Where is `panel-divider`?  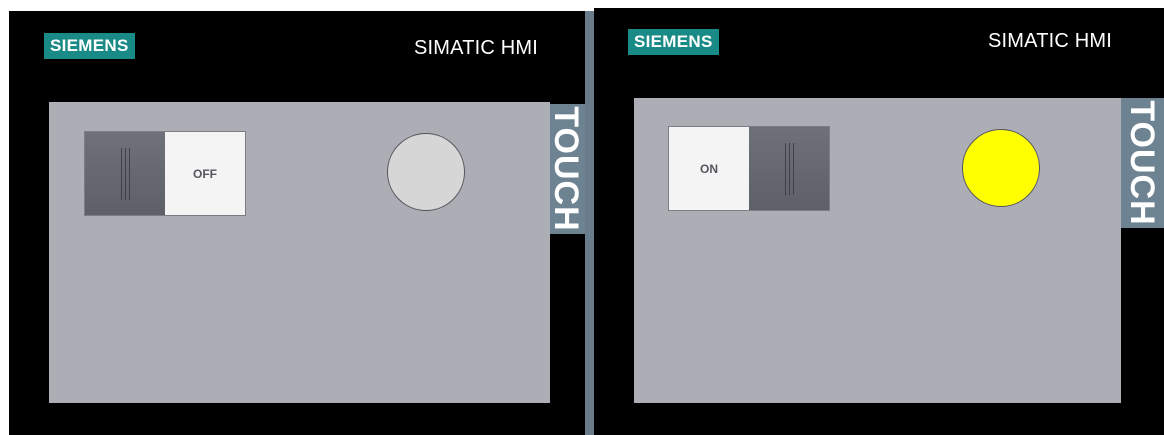
panel-divider is located at coordinates (589, 223).